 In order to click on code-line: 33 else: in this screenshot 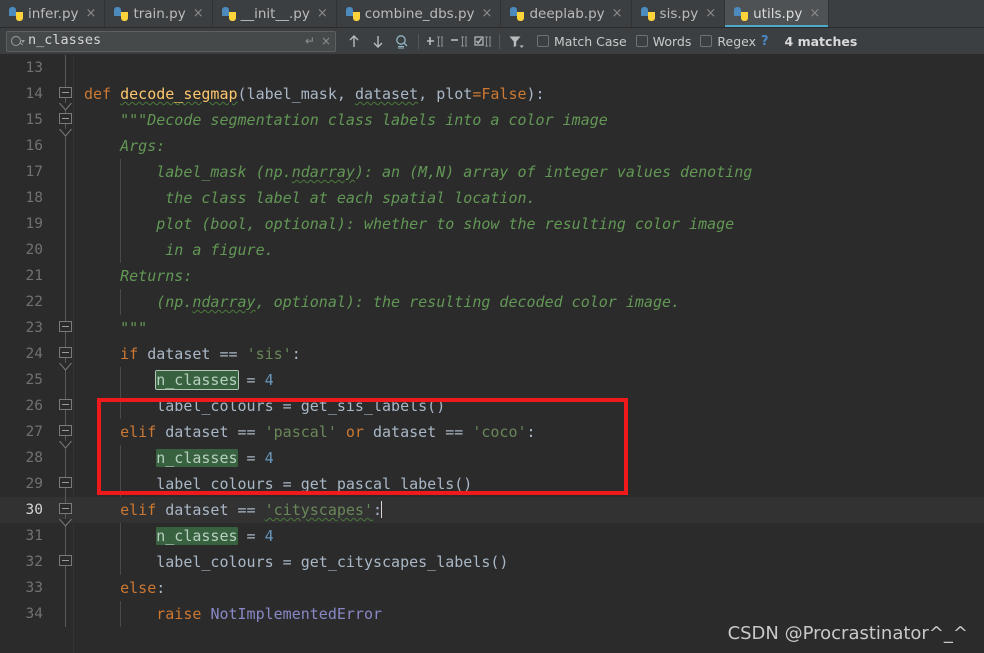, I will do `click(492, 588)`.